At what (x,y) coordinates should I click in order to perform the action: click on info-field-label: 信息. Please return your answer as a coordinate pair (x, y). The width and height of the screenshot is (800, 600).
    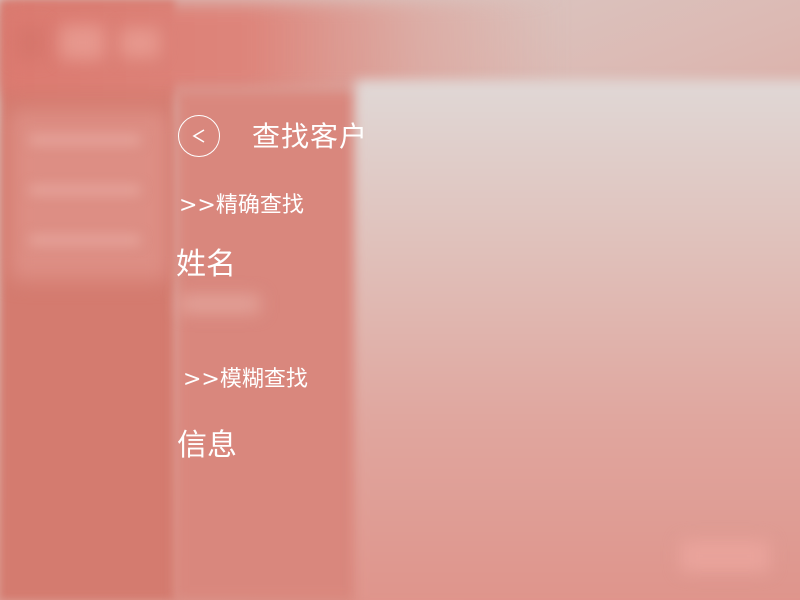
    Looking at the image, I should click on (207, 446).